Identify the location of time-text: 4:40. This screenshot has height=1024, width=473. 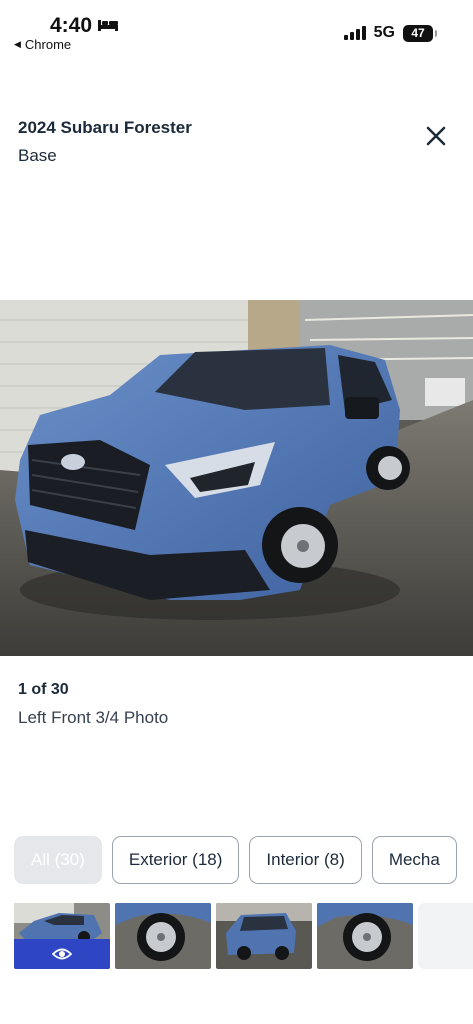
(71, 25).